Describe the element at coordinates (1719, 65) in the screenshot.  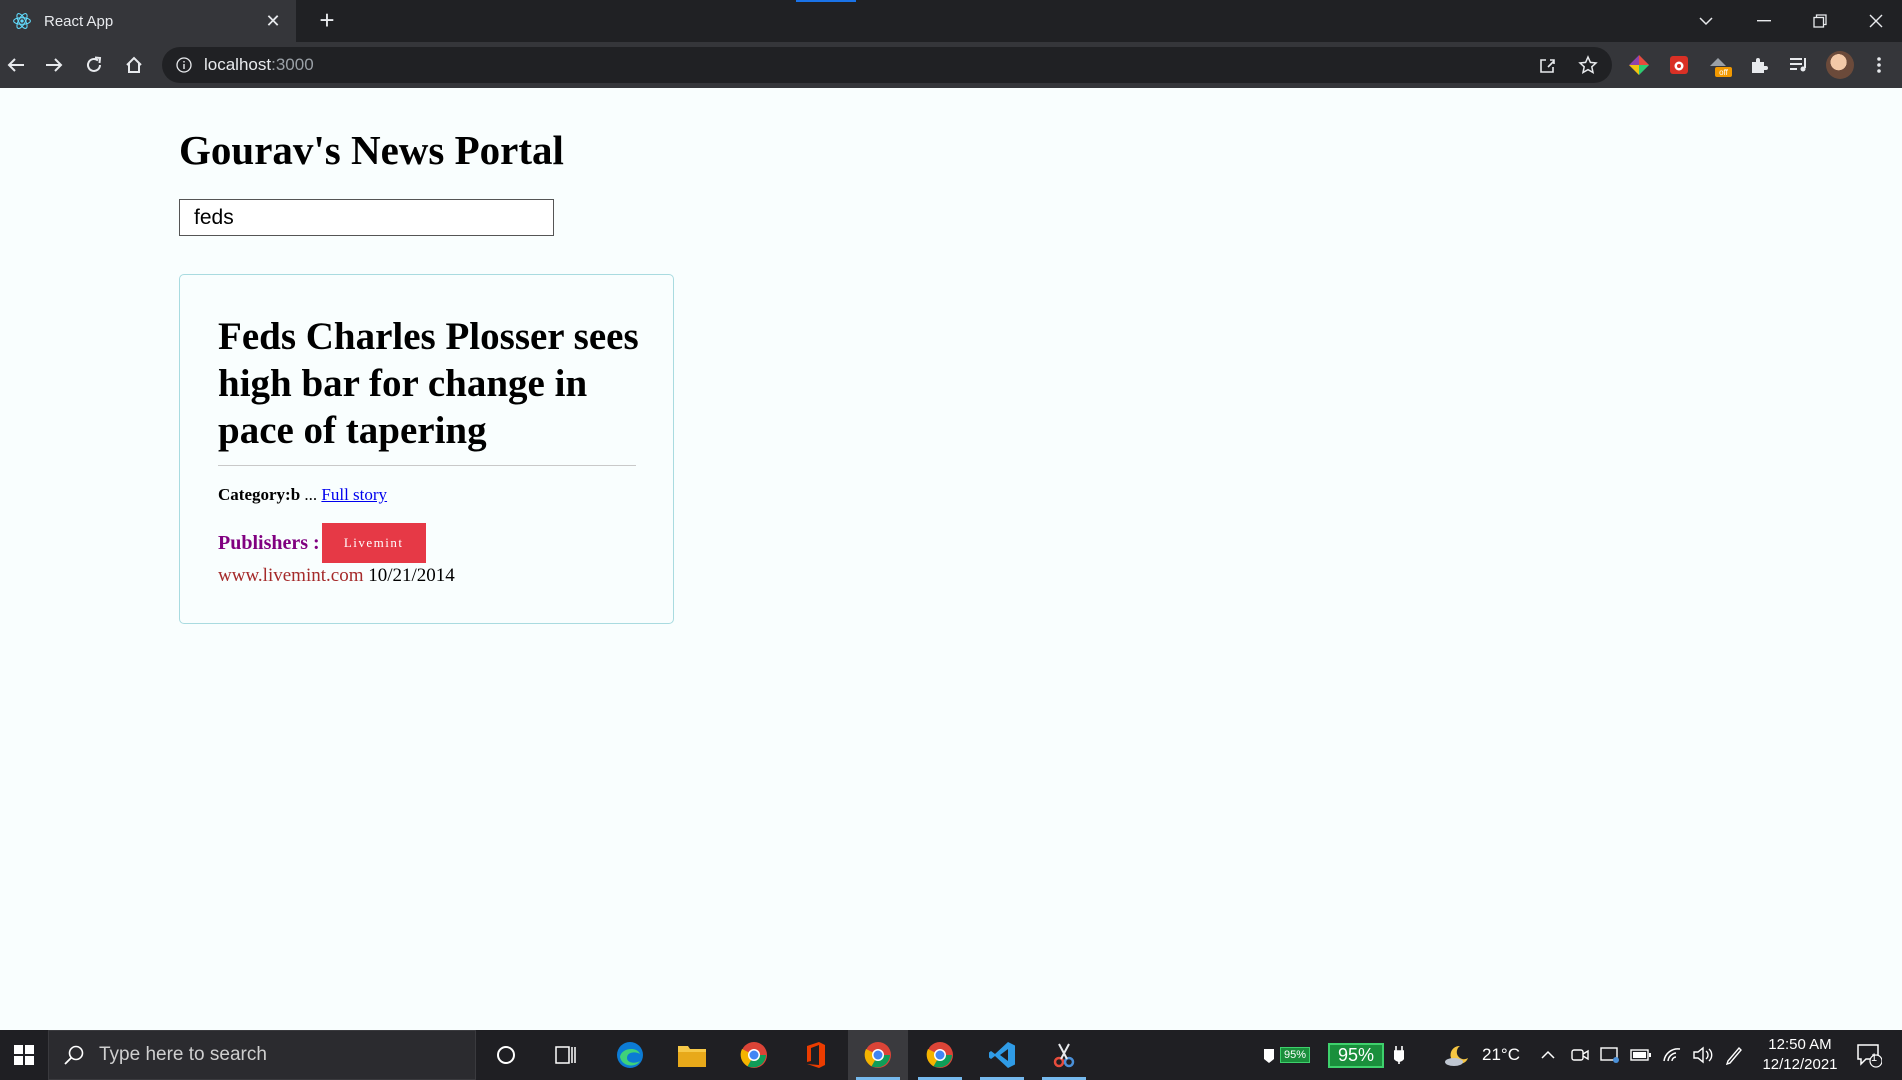
I see `off-badge-extension-icon: off` at that location.